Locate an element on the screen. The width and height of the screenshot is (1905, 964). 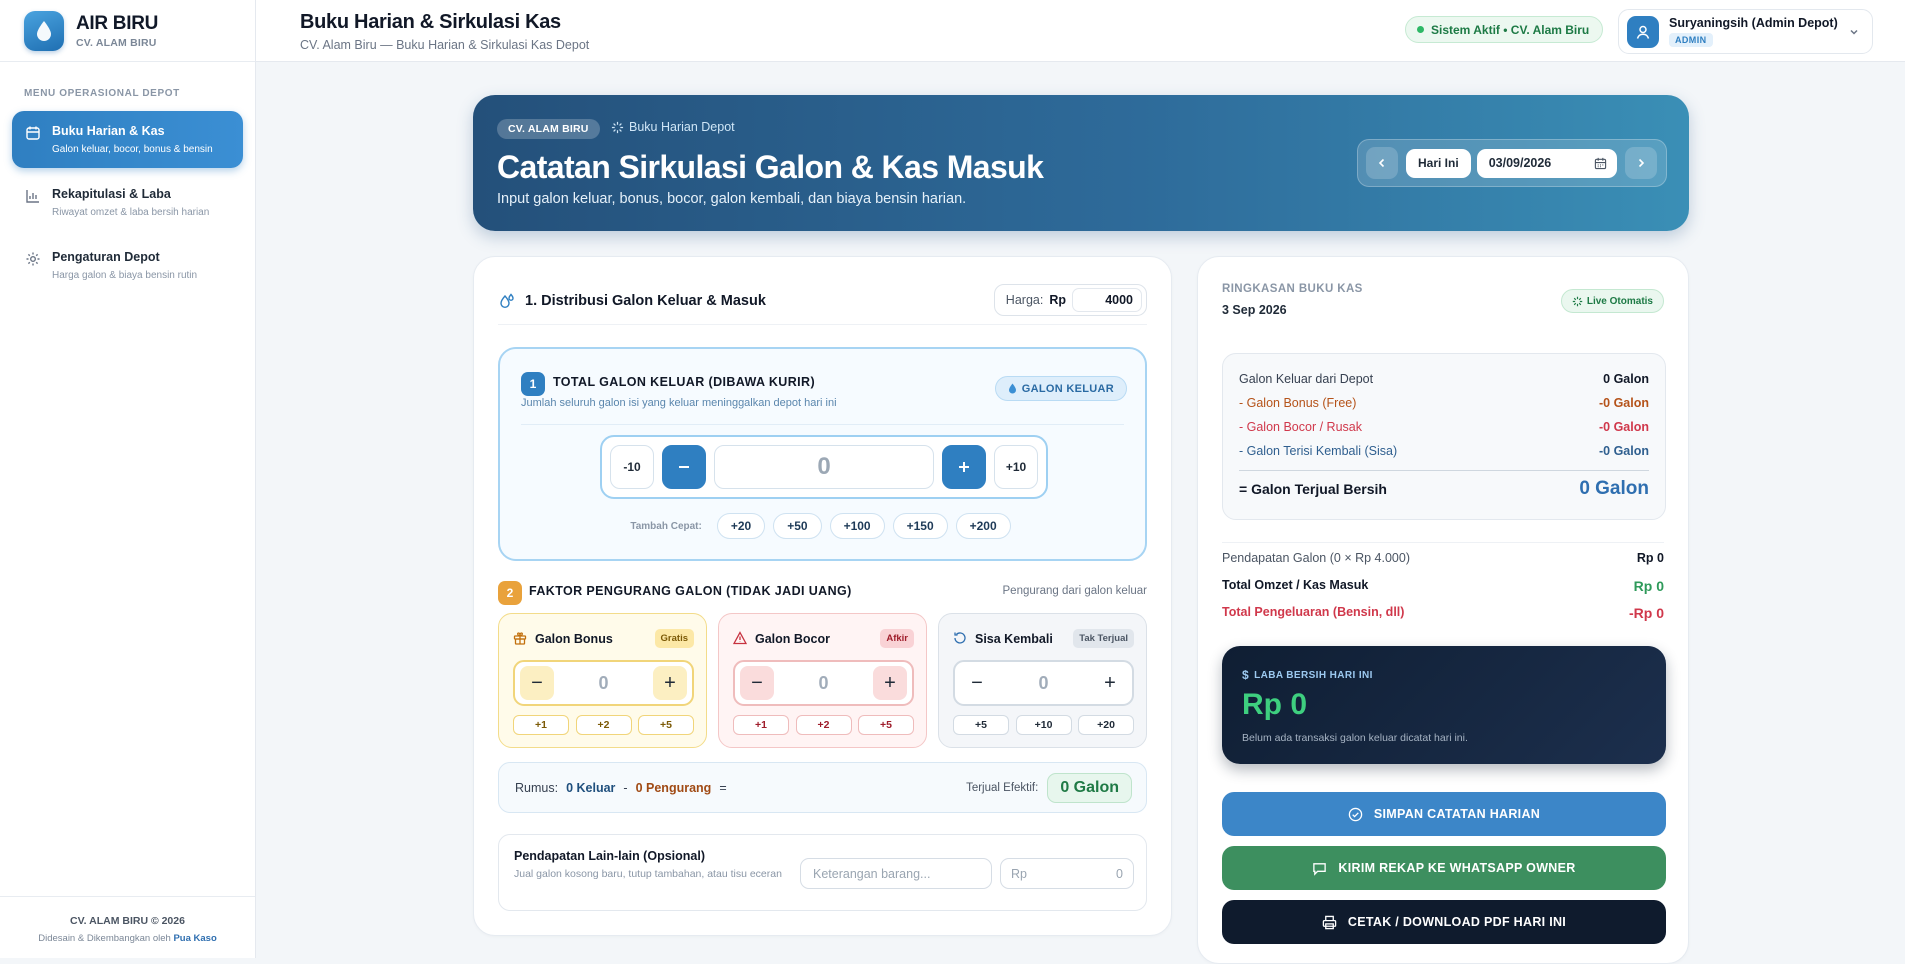
rp-prefix: Rp is located at coordinates (1019, 873).